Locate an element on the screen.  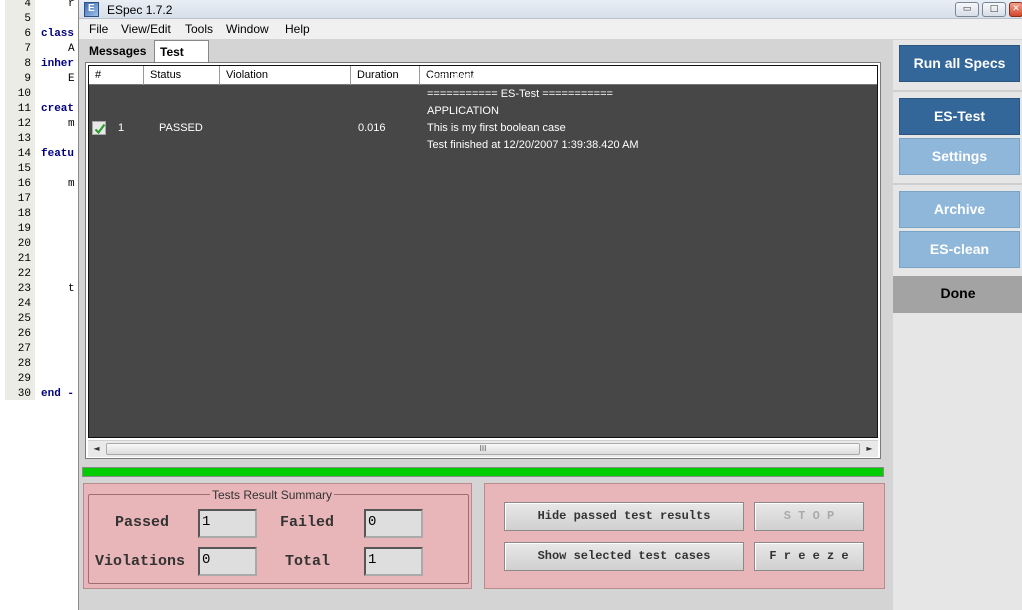
editor-line-code: class is located at coordinates (58, 34).